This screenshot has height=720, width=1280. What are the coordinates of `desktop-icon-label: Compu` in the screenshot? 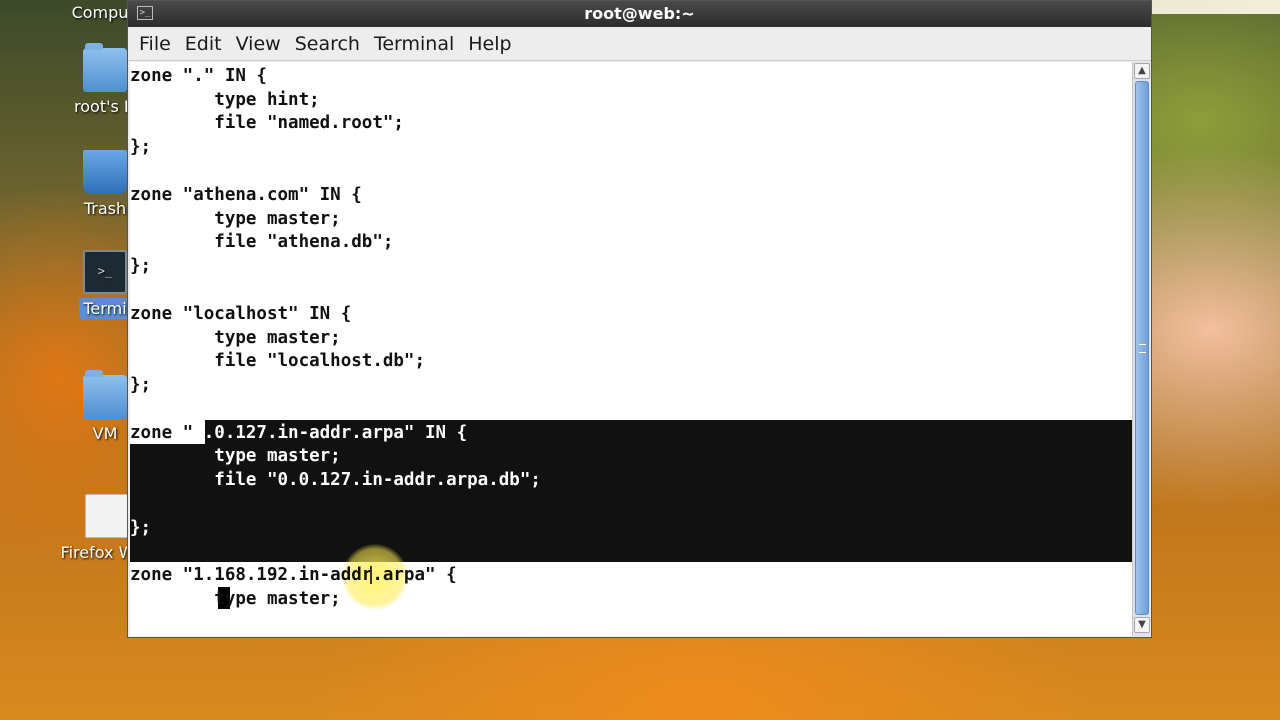 It's located at (100, 12).